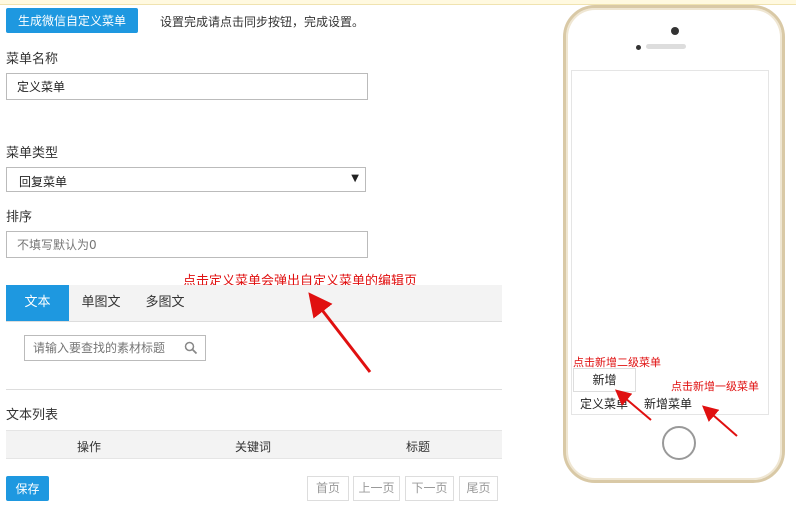 The width and height of the screenshot is (796, 507). What do you see at coordinates (340, 332) in the screenshot?
I see `arrow-to-tabs` at bounding box center [340, 332].